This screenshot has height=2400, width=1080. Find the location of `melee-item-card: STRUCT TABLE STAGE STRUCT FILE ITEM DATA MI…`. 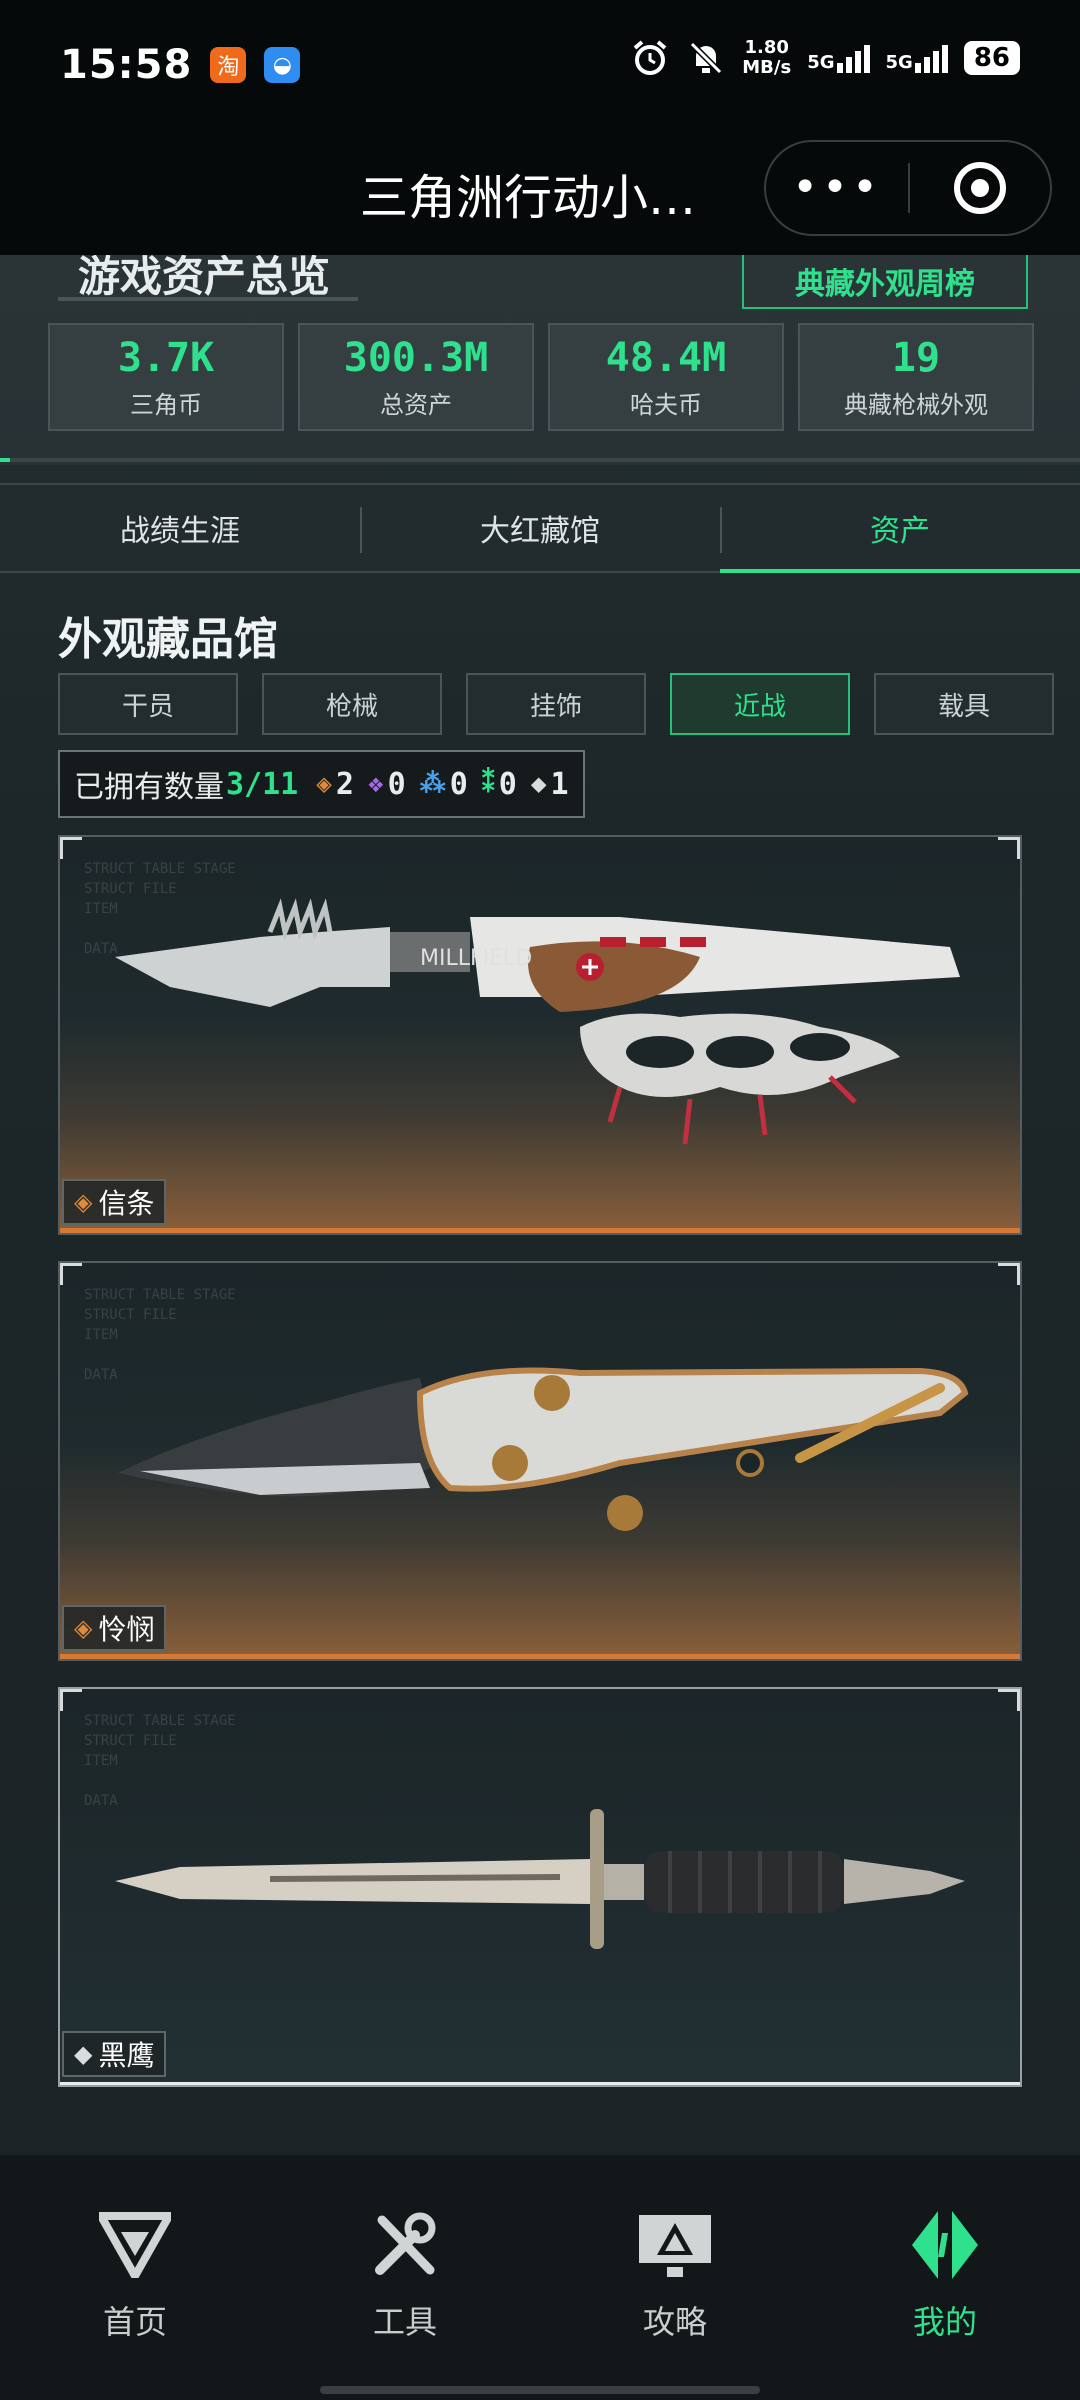

melee-item-card: STRUCT TABLE STAGE STRUCT FILE ITEM DATA MI… is located at coordinates (540, 1035).